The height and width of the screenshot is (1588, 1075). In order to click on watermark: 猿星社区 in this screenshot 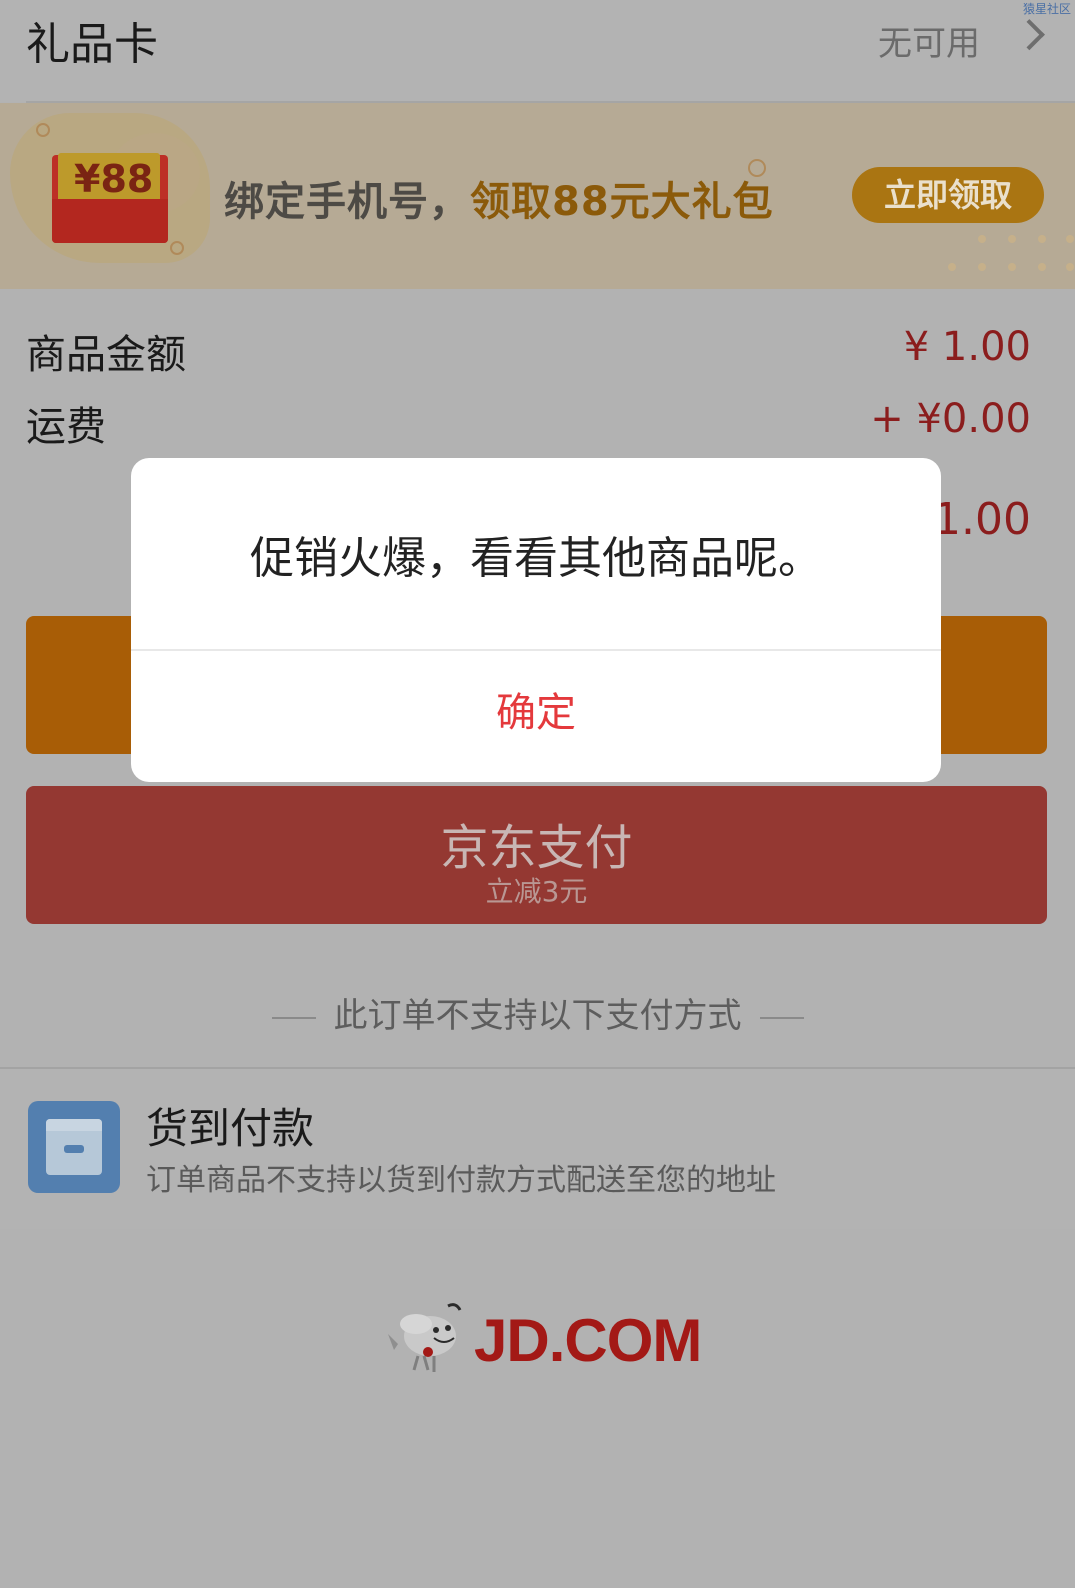, I will do `click(1046, 9)`.